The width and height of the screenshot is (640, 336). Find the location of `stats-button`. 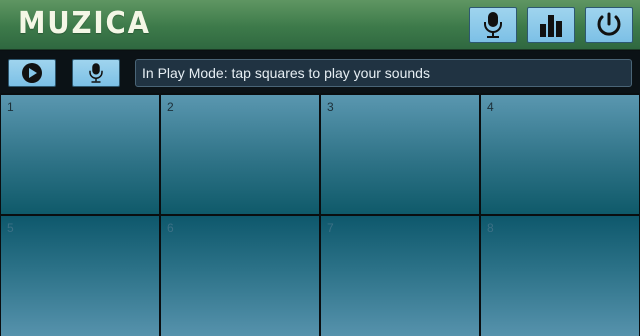

stats-button is located at coordinates (551, 25).